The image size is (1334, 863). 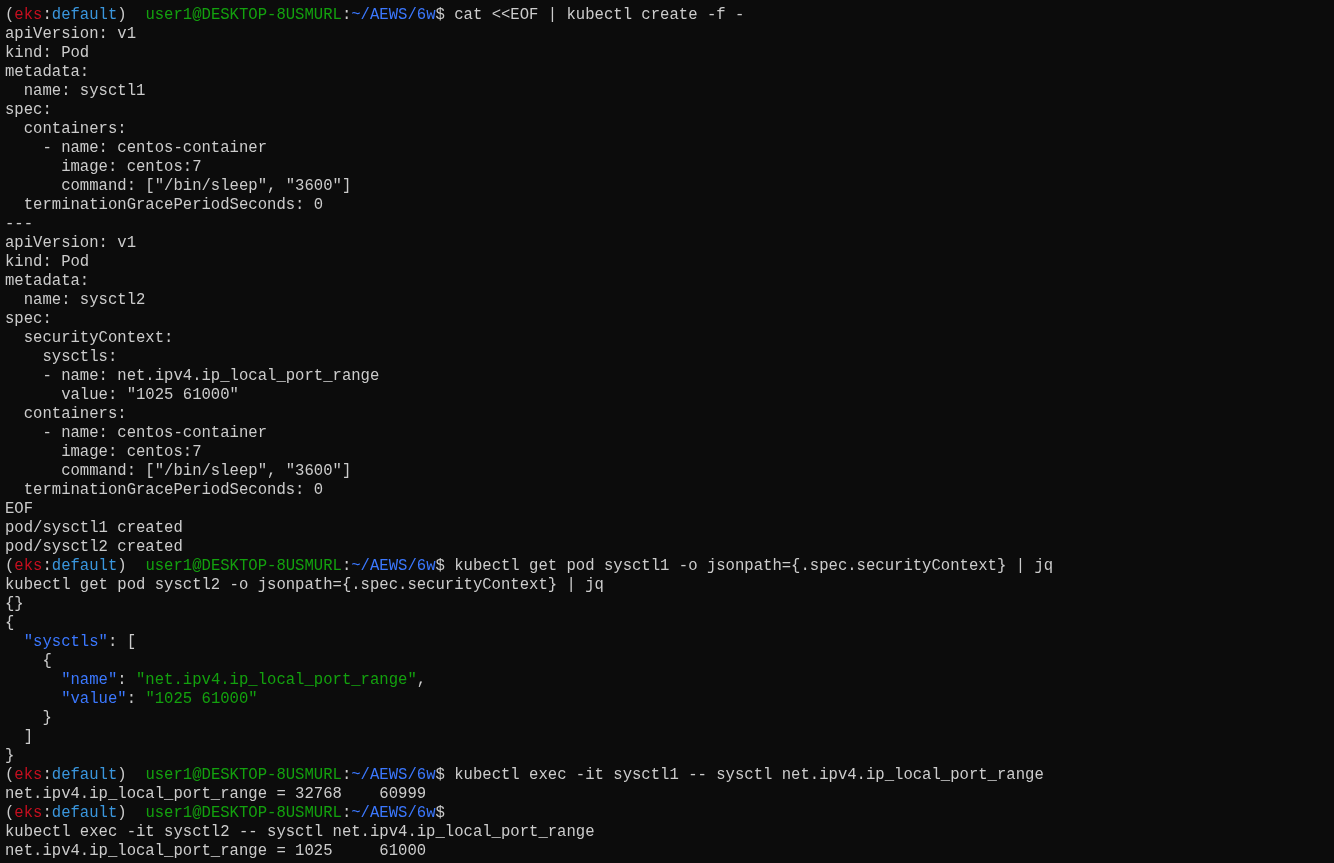 I want to click on output-line: name: sysctl2, so click(x=84, y=300).